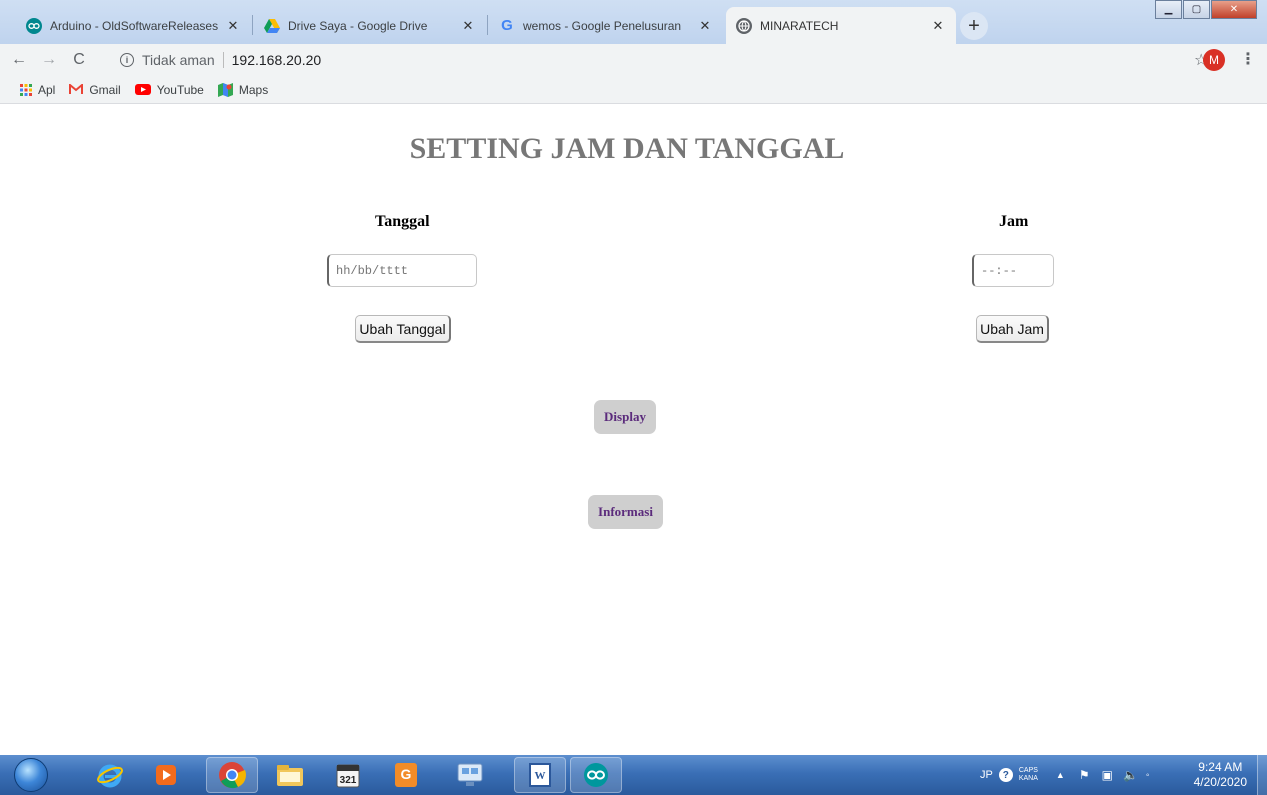 The height and width of the screenshot is (795, 1267). I want to click on gmail-icon, so click(76, 89).